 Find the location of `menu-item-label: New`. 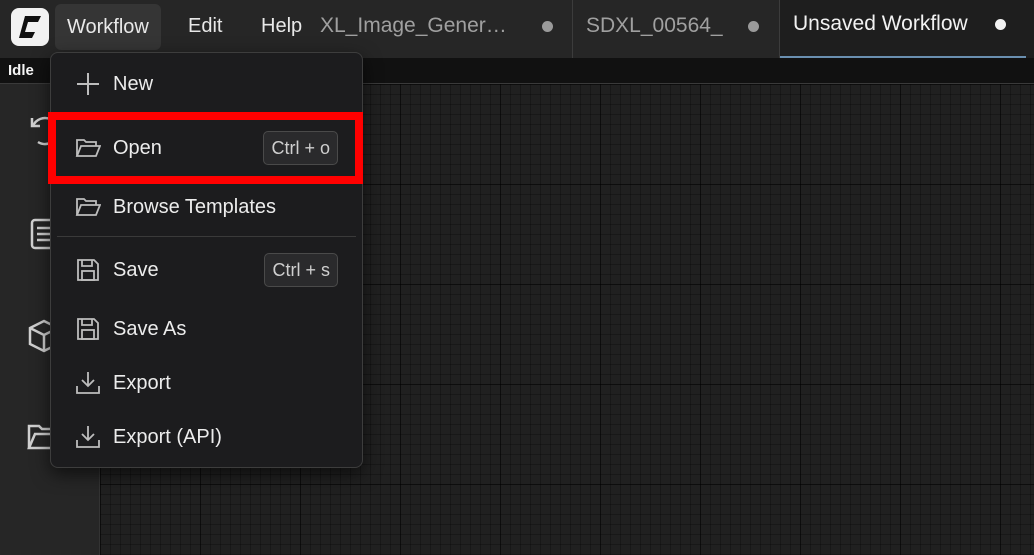

menu-item-label: New is located at coordinates (133, 83).